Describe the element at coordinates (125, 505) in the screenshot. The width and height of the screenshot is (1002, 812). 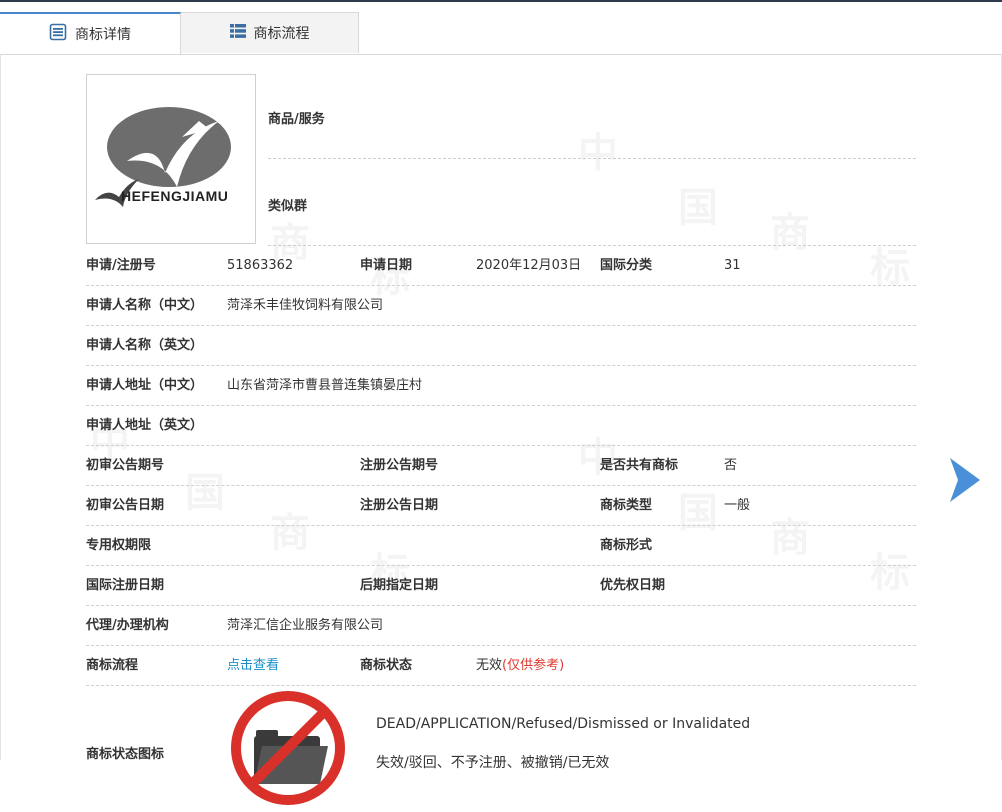
I see `prelim-announcement-date-label: 初审公告日期` at that location.